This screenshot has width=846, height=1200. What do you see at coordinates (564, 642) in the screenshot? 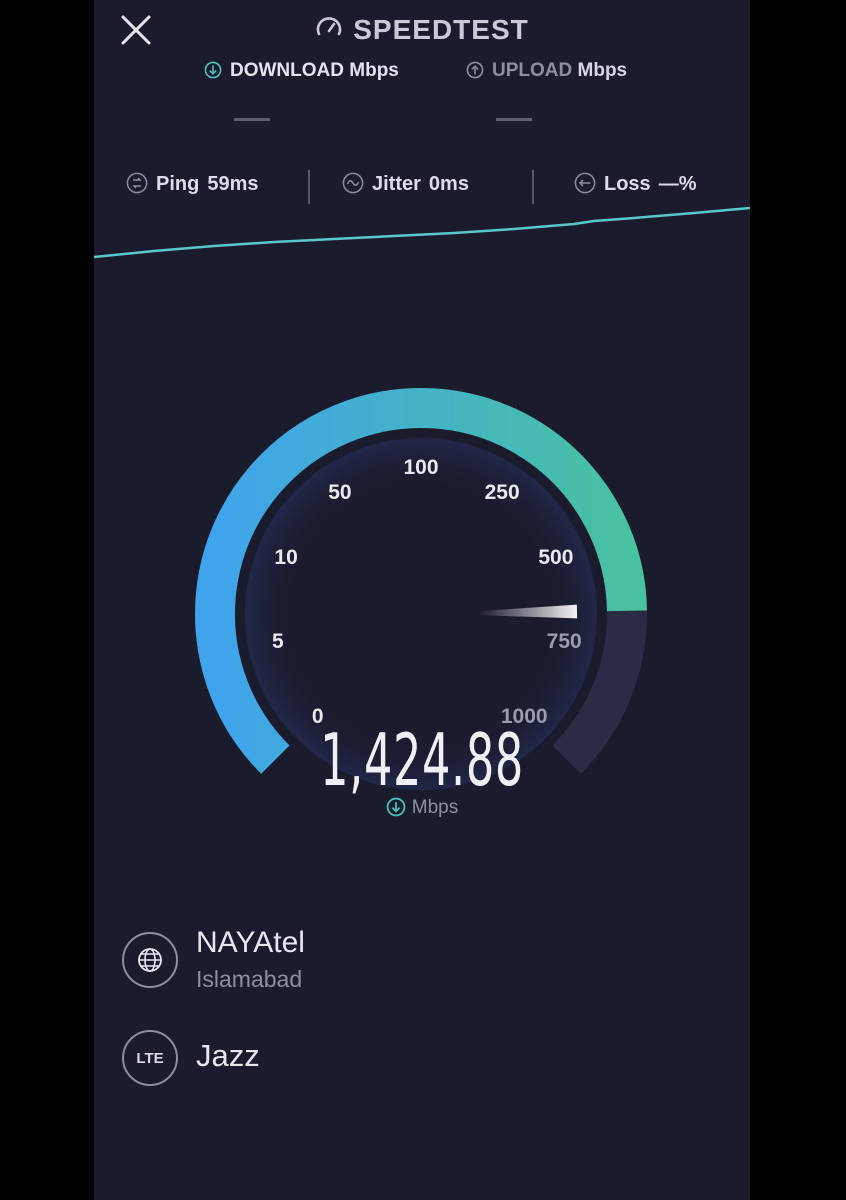
I see `gauge-label: 750` at bounding box center [564, 642].